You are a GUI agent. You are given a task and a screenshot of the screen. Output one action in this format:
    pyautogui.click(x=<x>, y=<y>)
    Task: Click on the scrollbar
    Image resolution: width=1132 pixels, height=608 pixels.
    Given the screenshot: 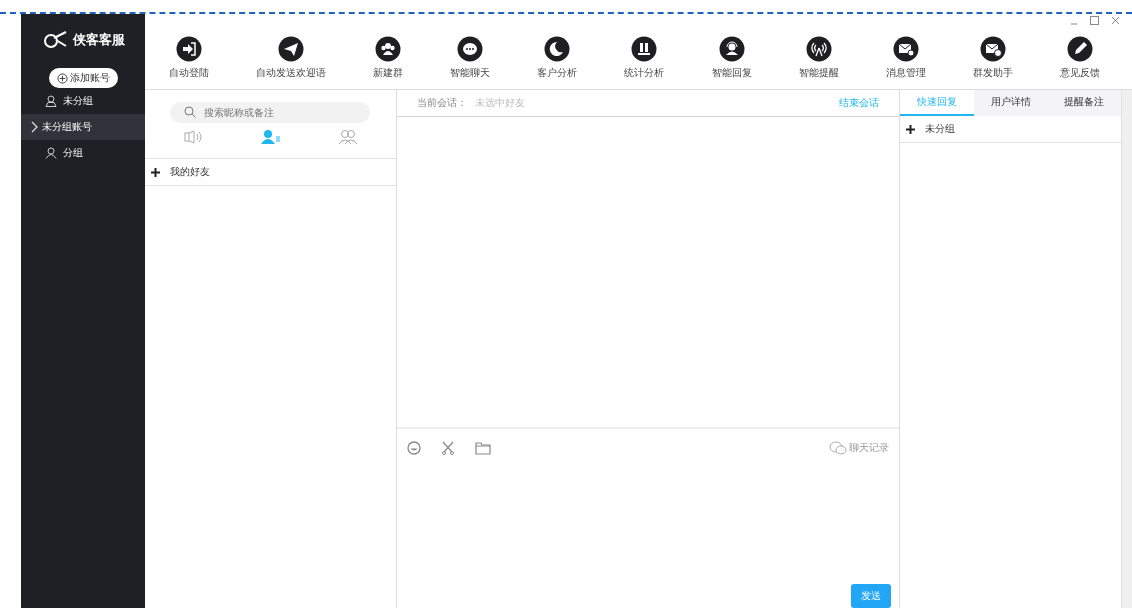 What is the action you would take?
    pyautogui.click(x=1126, y=349)
    